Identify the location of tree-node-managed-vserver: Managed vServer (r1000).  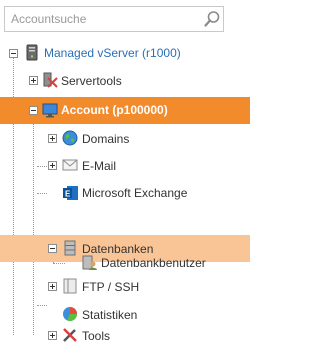
(125, 53).